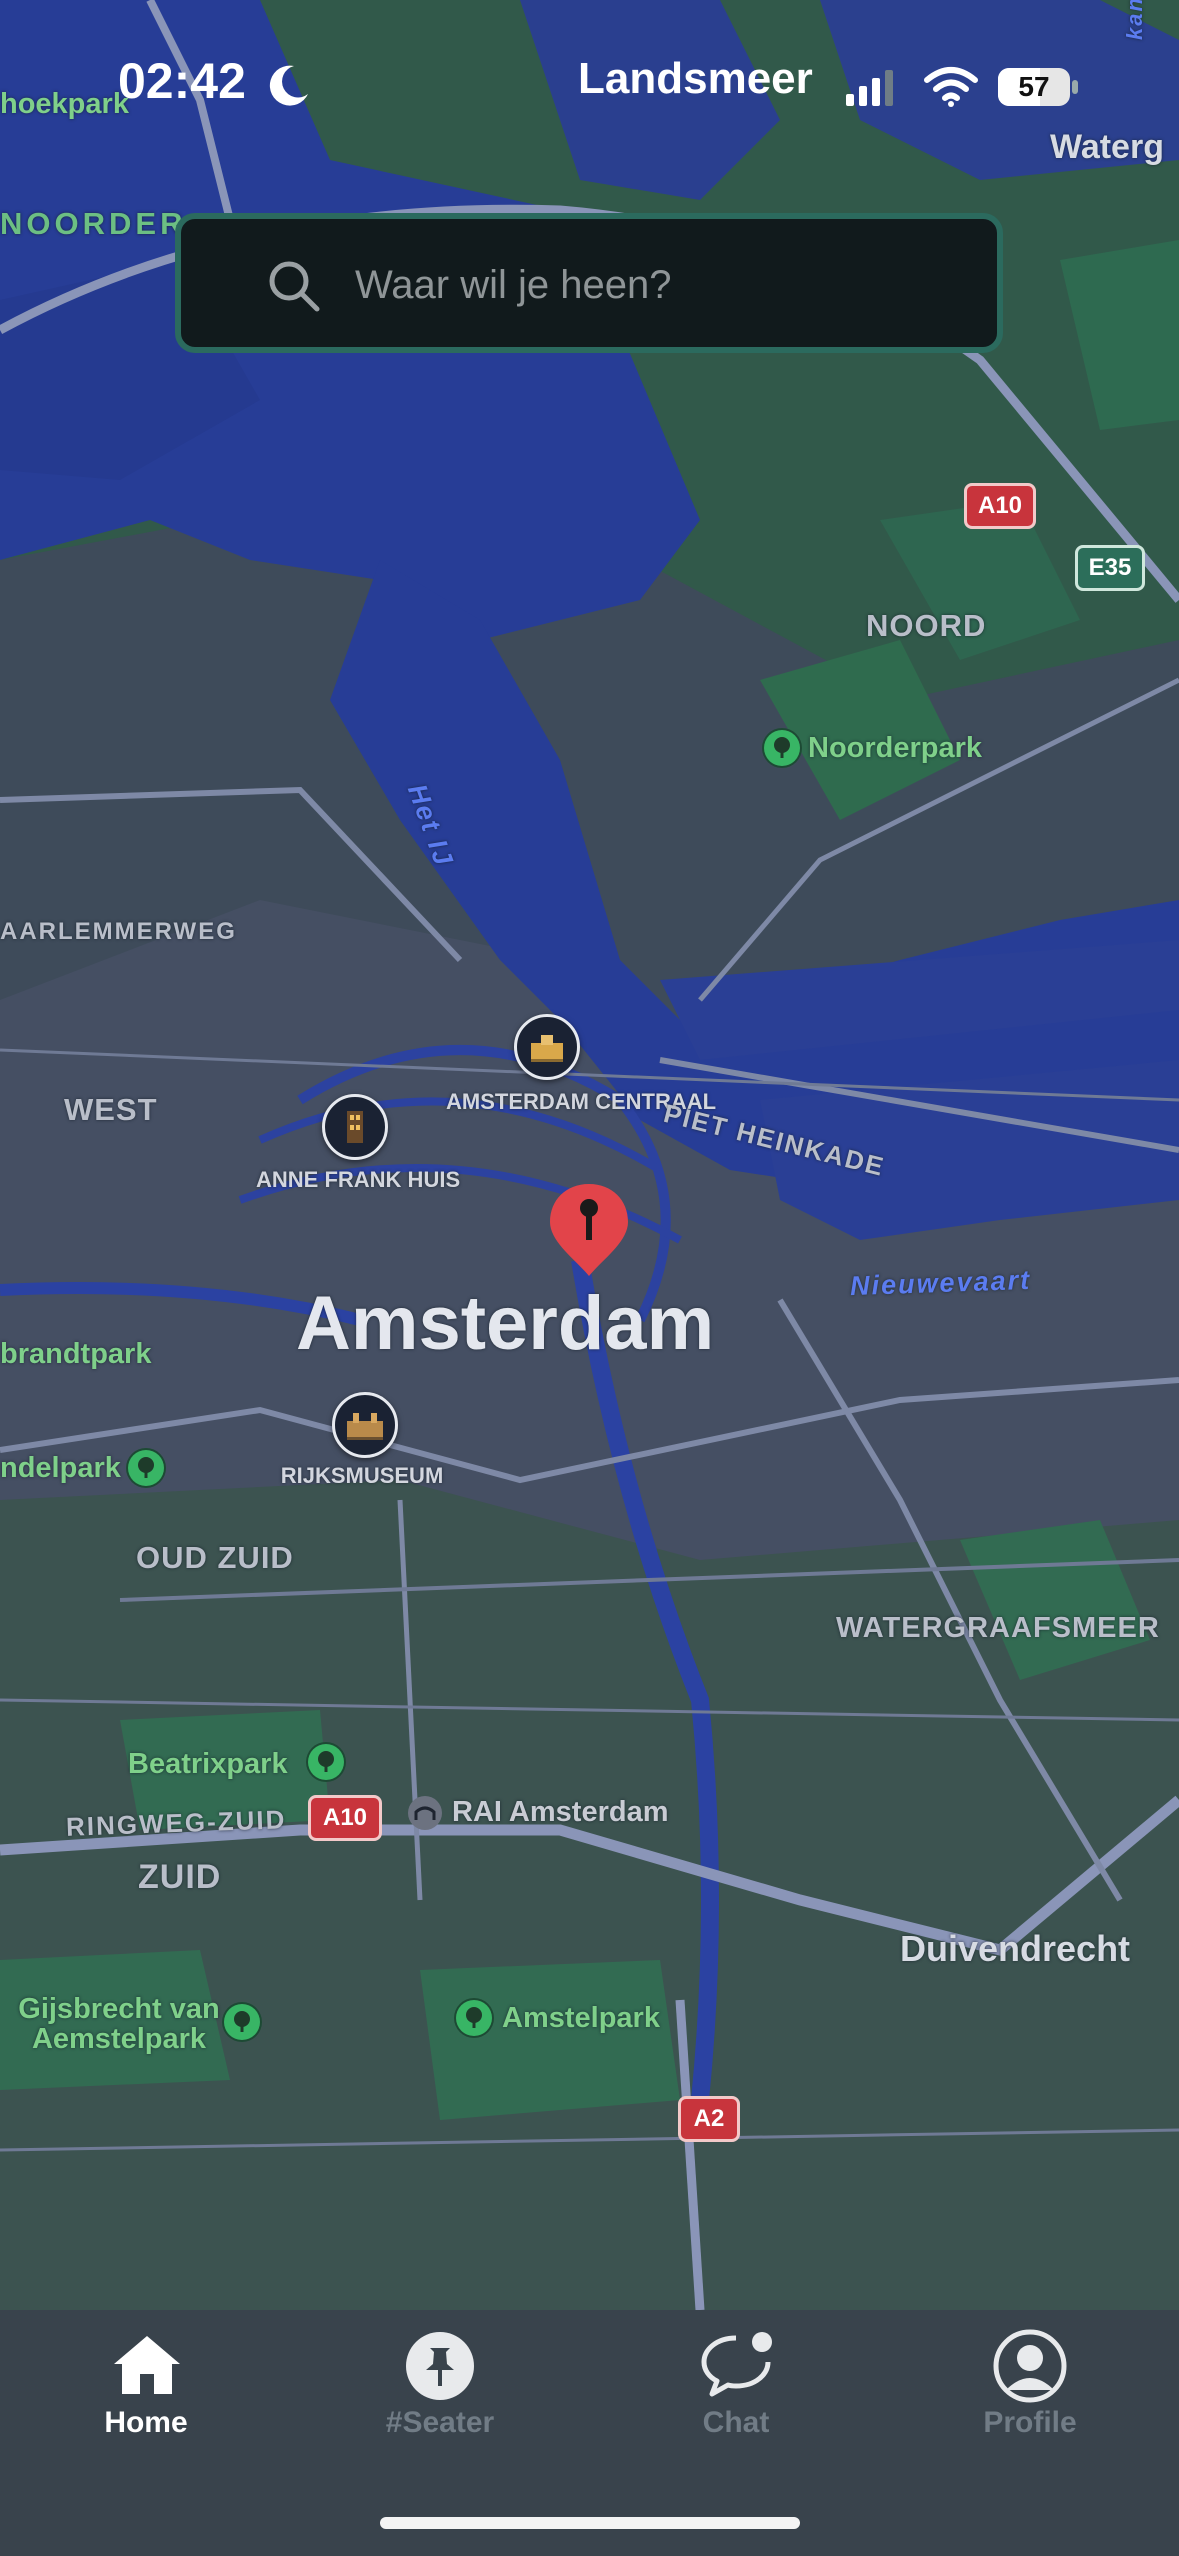  Describe the element at coordinates (147, 2365) in the screenshot. I see `home-icon` at that location.